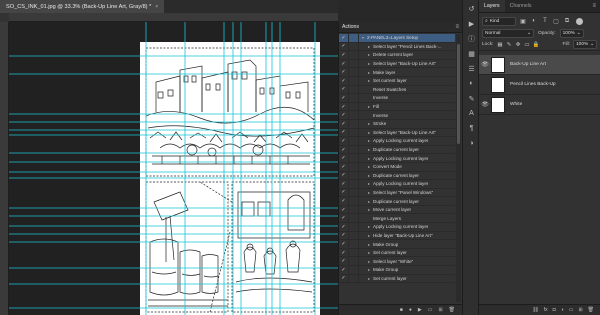  I want to click on action-step-row: ✓ Inverse, so click(397, 115).